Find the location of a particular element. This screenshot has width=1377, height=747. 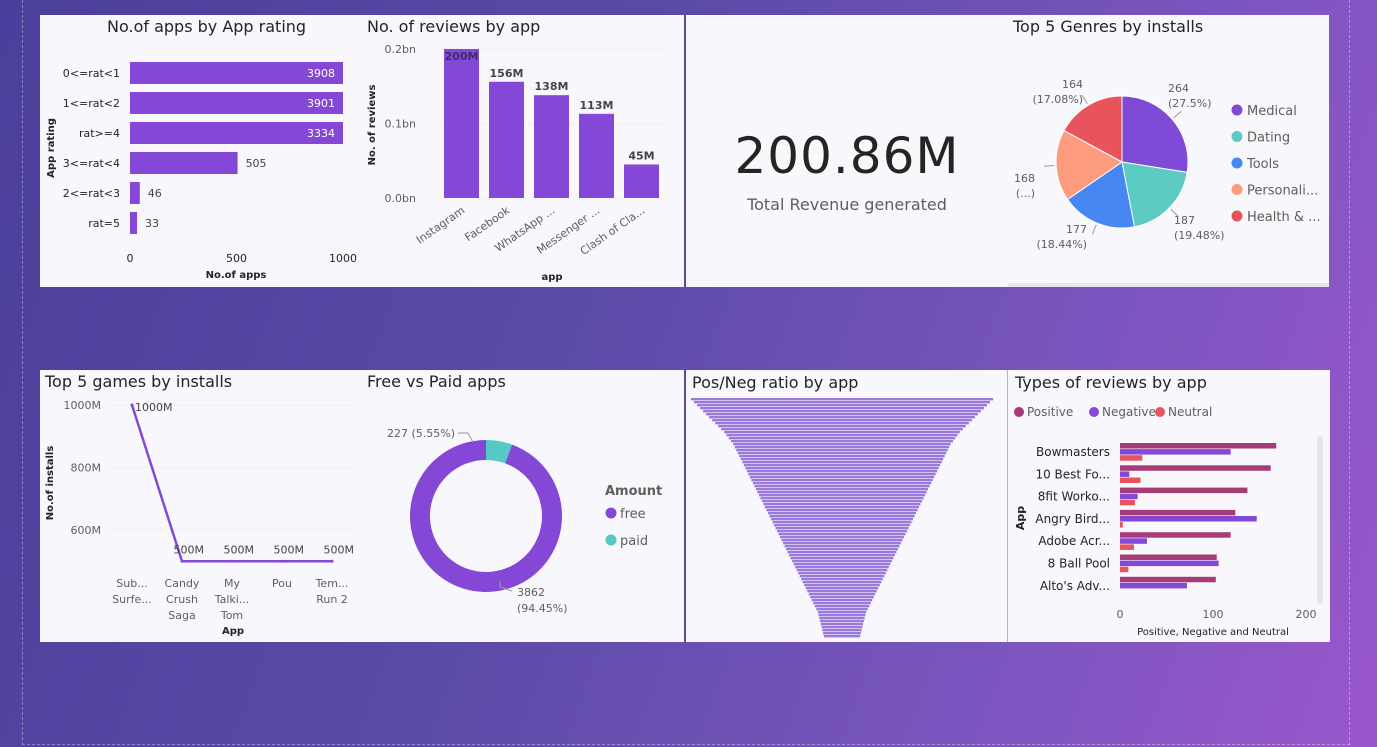

reviews-y-tick: 0.0bn is located at coordinates (400, 198).